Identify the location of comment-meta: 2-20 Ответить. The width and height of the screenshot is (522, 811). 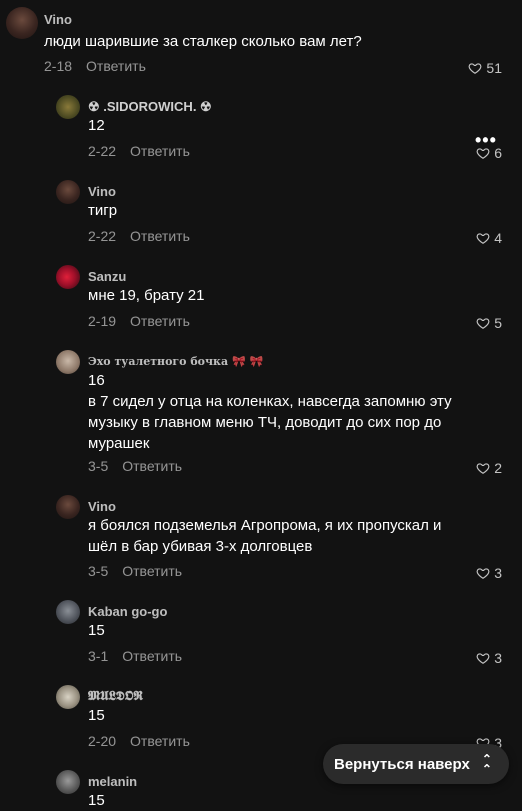
(139, 741).